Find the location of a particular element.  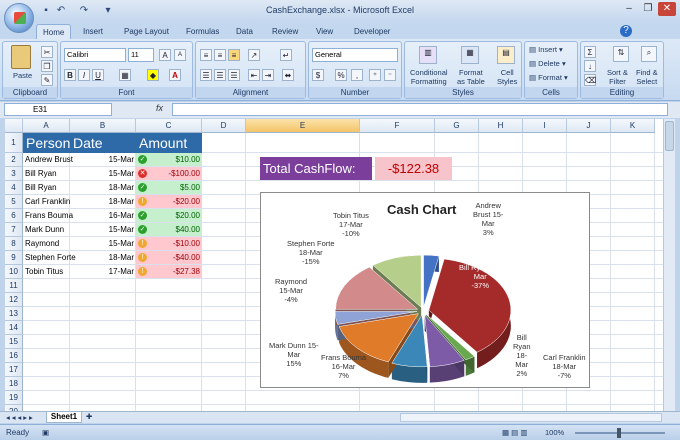

row-header-17: 17 is located at coordinates (14, 370).